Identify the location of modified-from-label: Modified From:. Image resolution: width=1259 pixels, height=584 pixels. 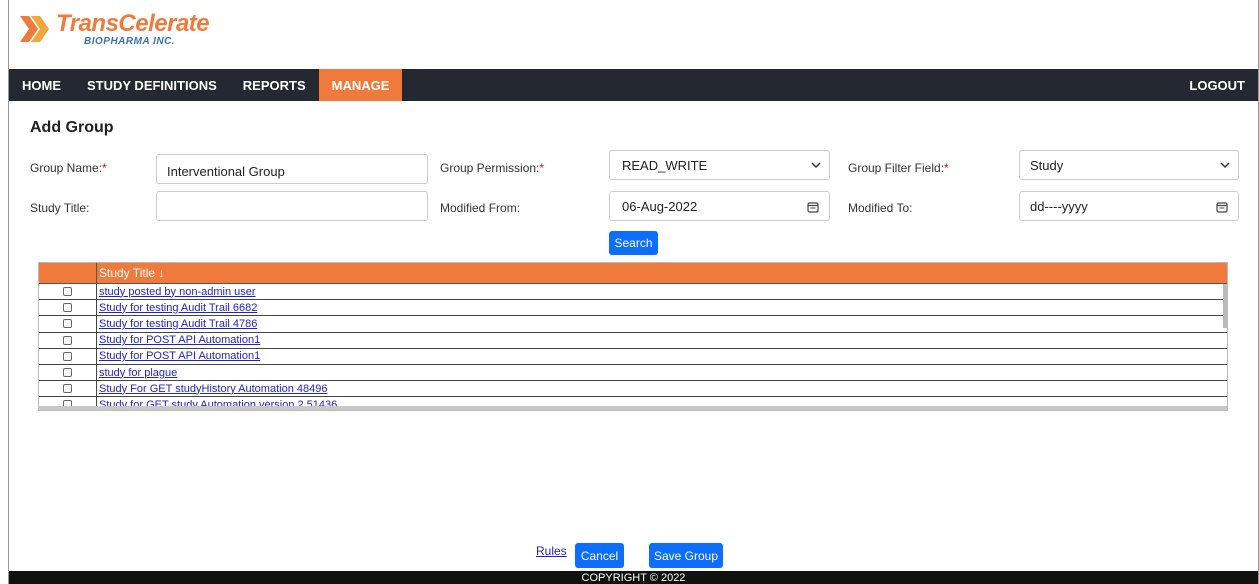
(480, 208).